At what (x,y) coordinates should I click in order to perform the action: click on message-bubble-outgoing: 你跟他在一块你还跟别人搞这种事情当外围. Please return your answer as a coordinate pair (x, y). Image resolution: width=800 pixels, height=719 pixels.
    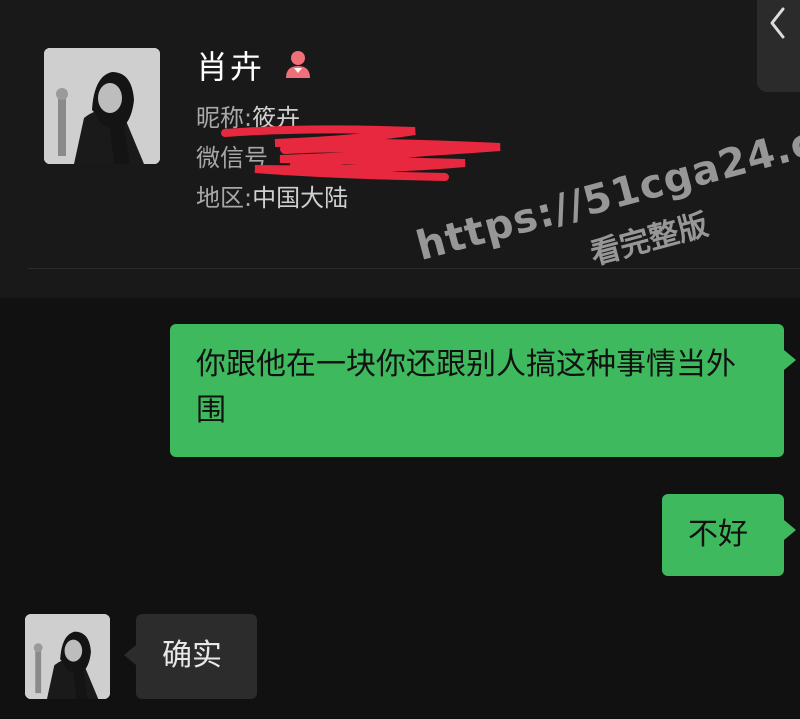
    Looking at the image, I should click on (477, 390).